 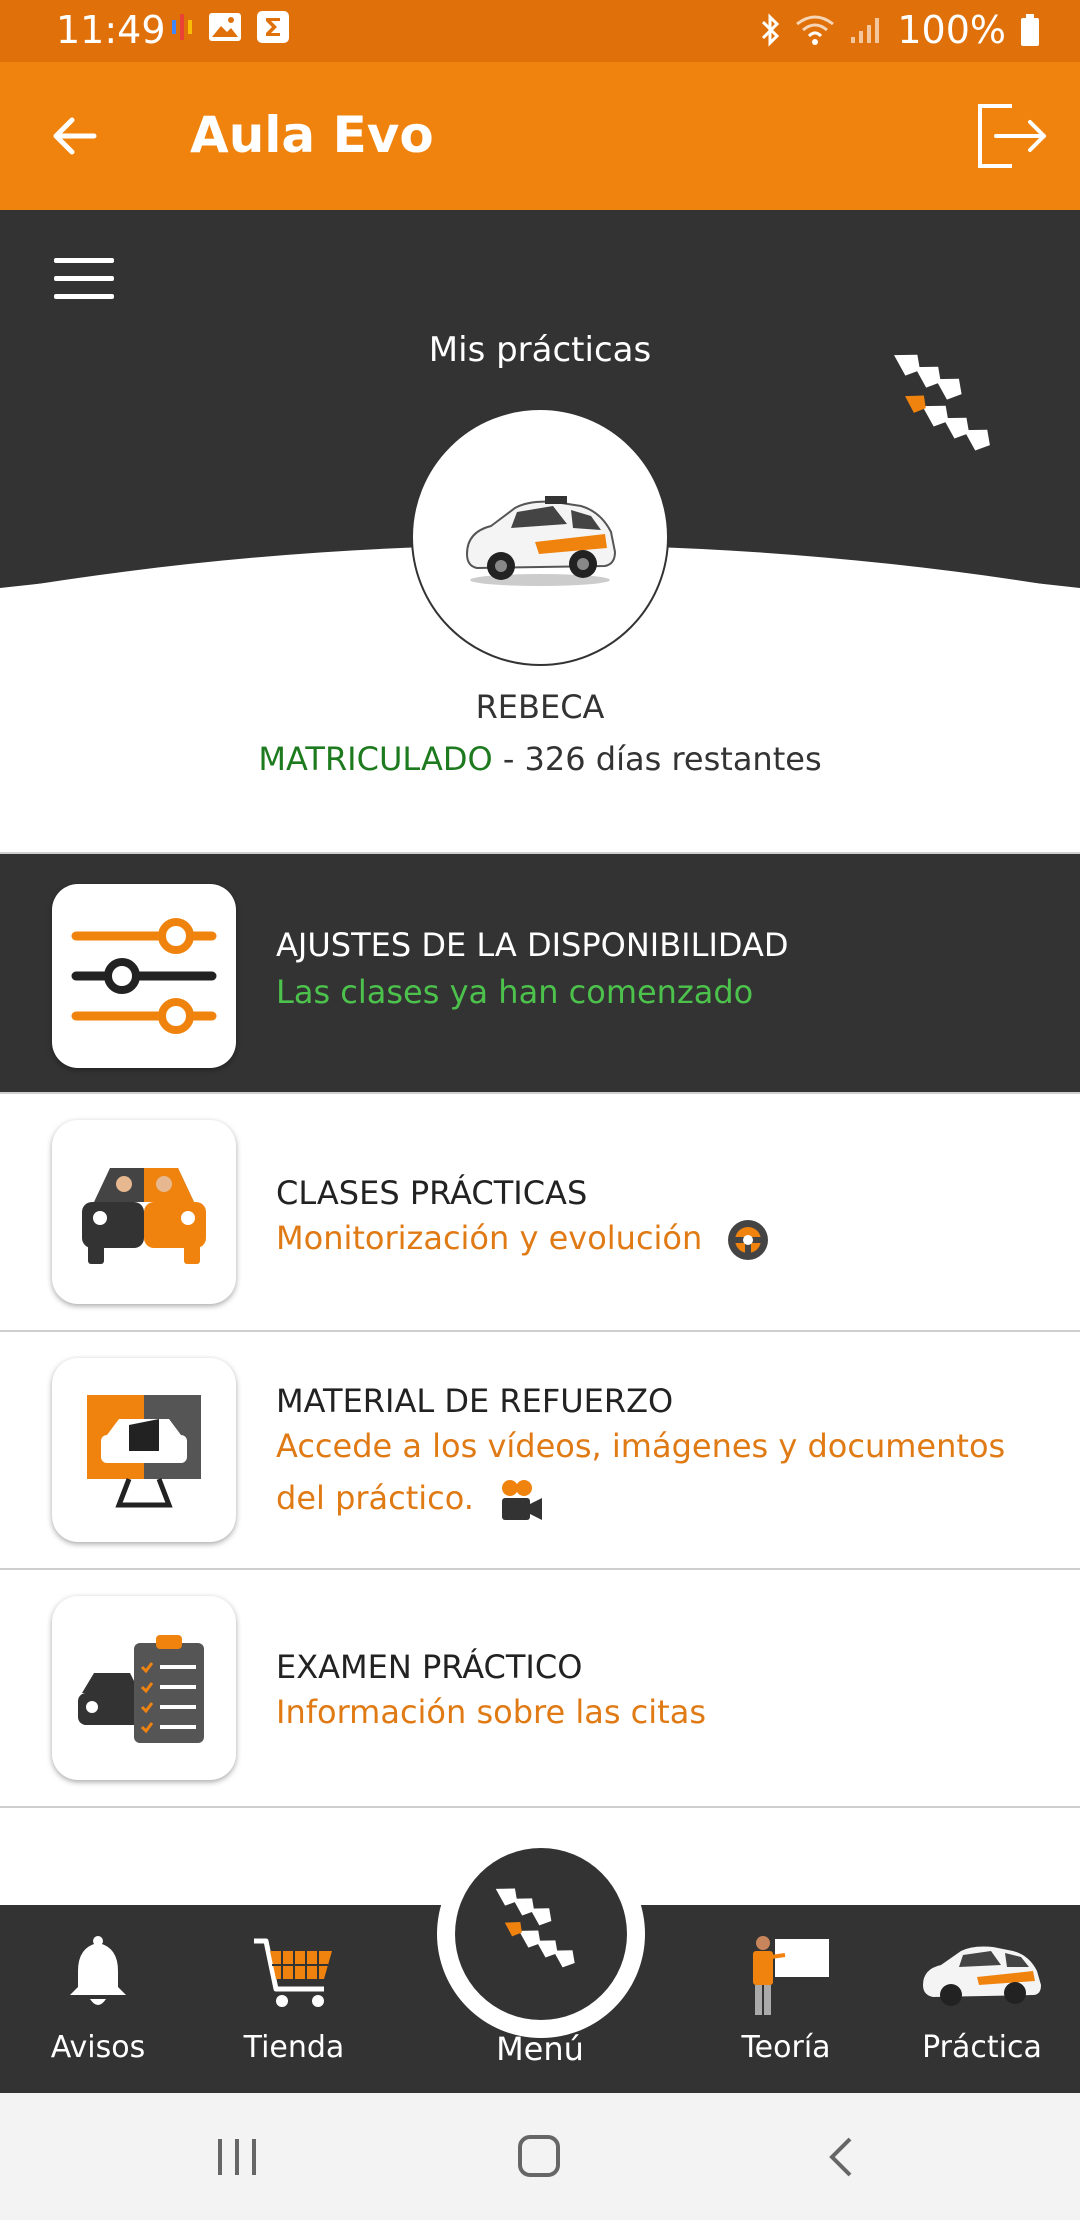 What do you see at coordinates (144, 1212) in the screenshot?
I see `car-drivers-icon` at bounding box center [144, 1212].